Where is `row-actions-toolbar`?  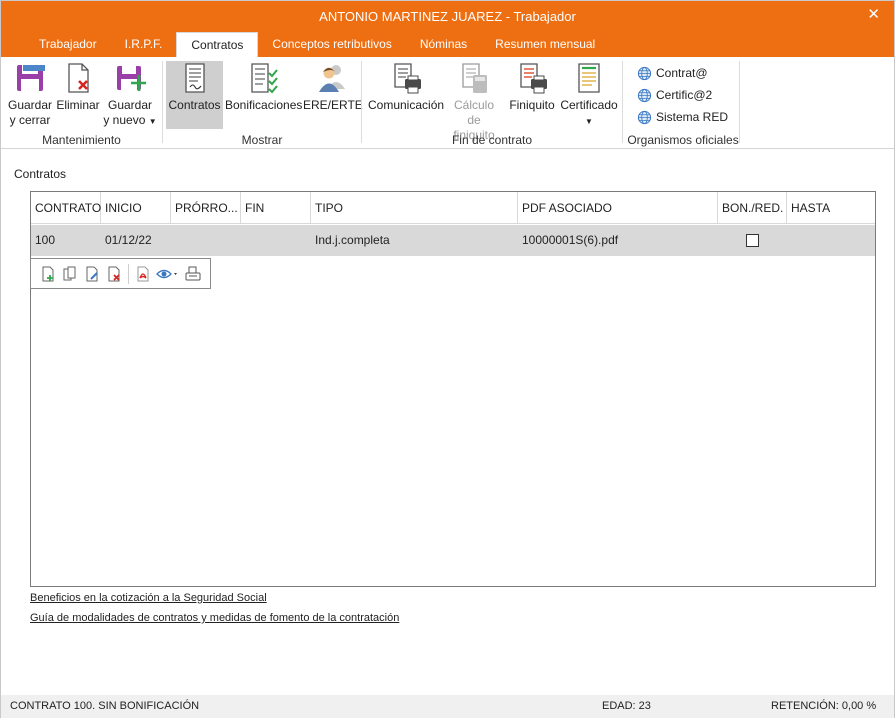 row-actions-toolbar is located at coordinates (120, 273).